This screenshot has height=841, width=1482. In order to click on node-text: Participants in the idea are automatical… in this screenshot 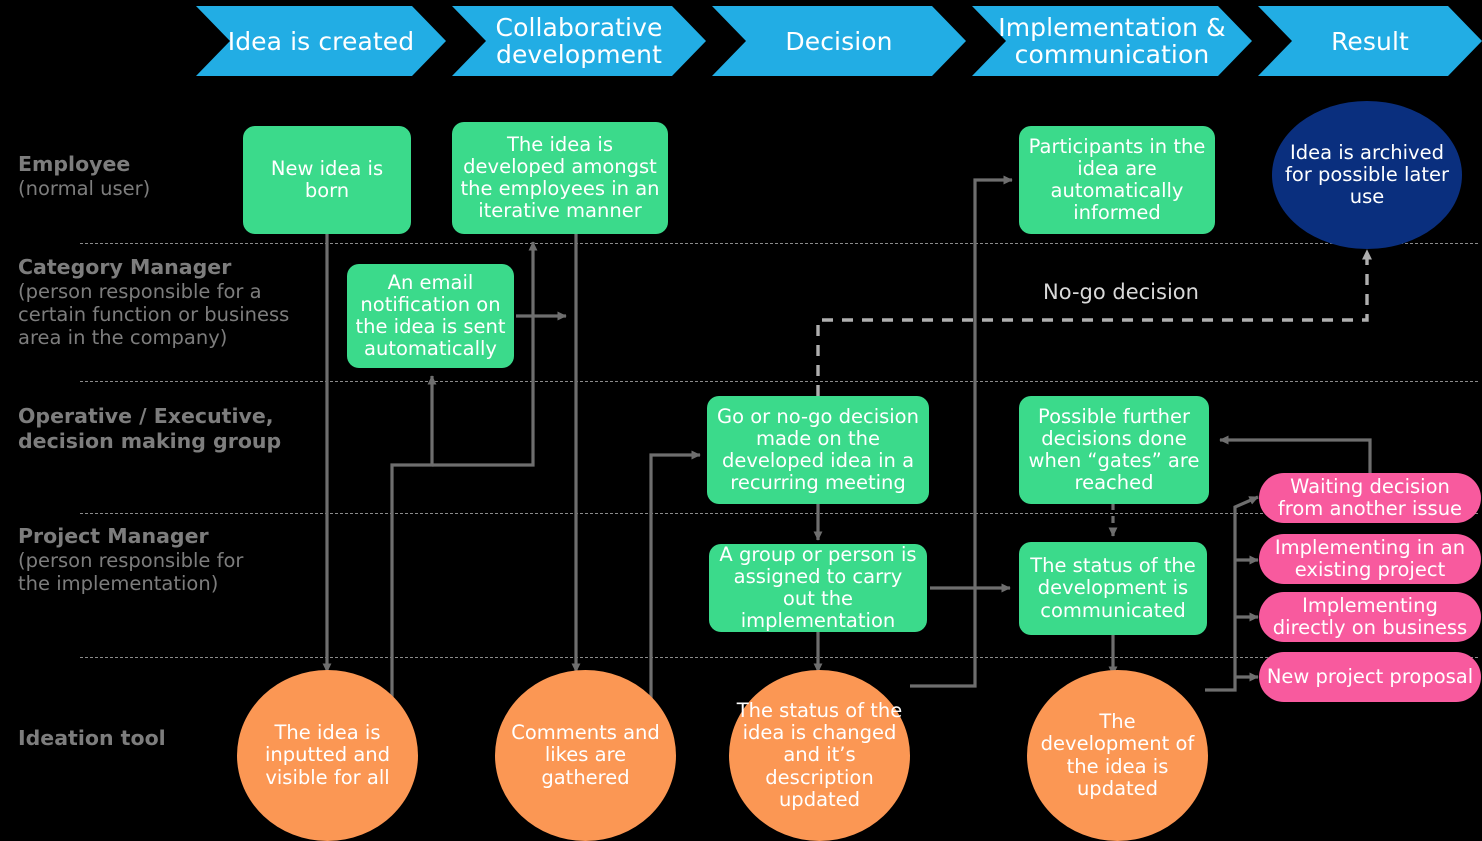, I will do `click(1117, 179)`.